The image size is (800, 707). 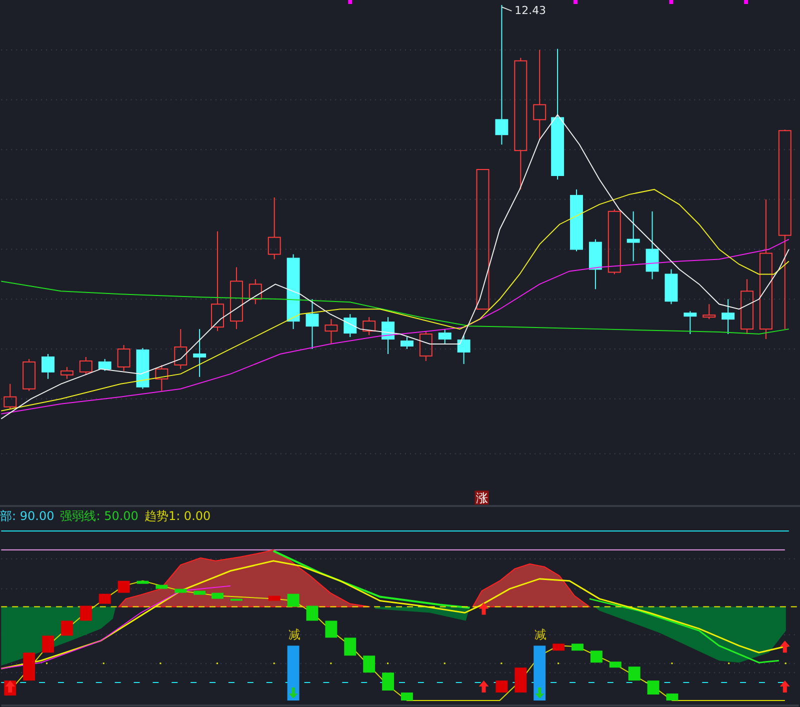 What do you see at coordinates (27, 517) in the screenshot?
I see `indicator-legend-value: 部: 90.00` at bounding box center [27, 517].